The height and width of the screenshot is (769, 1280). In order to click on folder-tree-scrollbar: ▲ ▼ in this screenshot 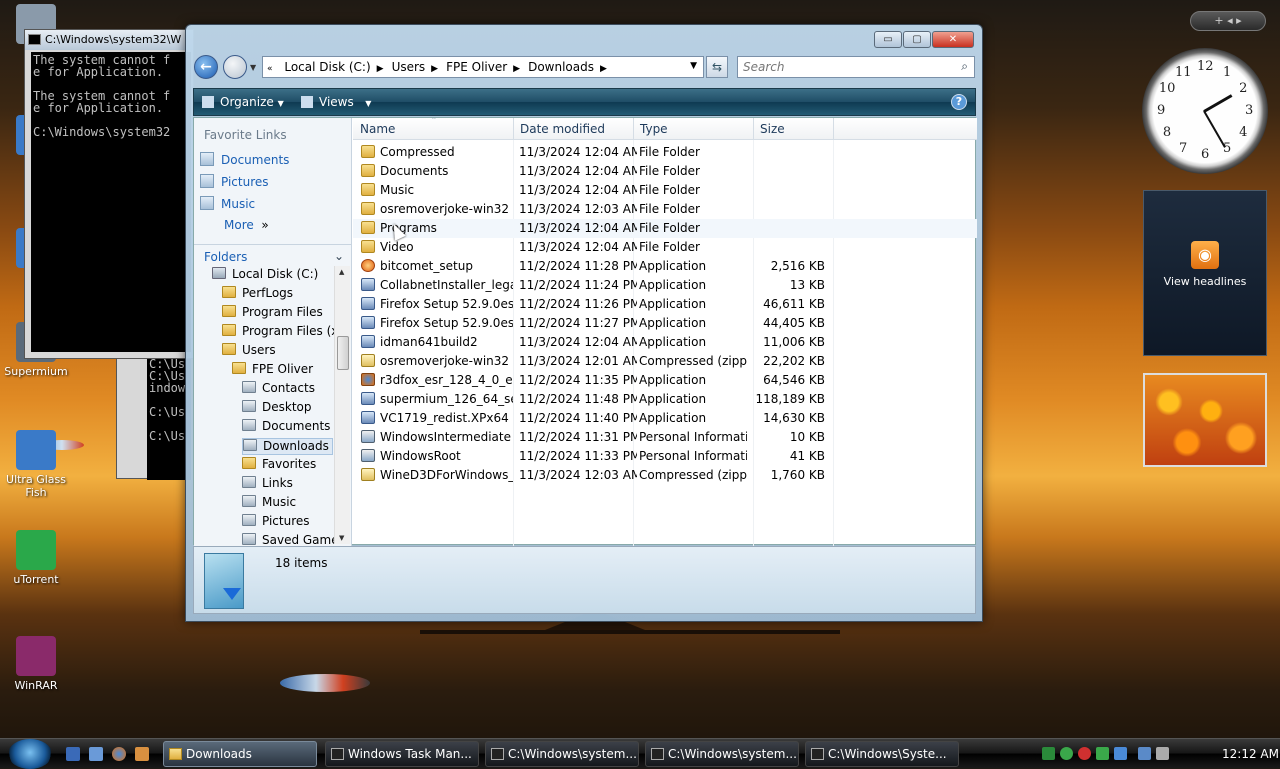, I will do `click(342, 405)`.